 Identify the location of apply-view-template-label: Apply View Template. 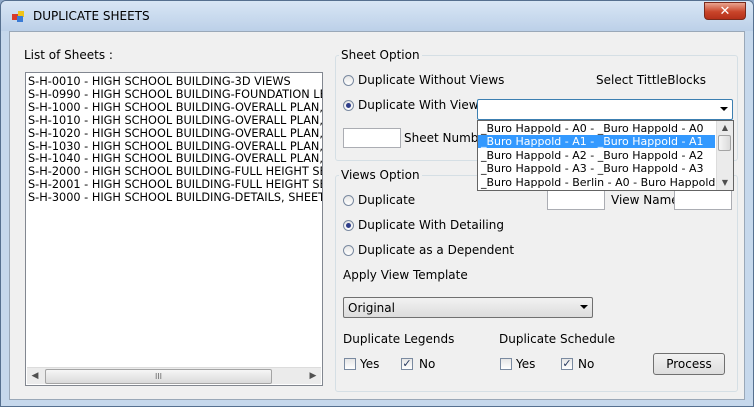
(405, 275).